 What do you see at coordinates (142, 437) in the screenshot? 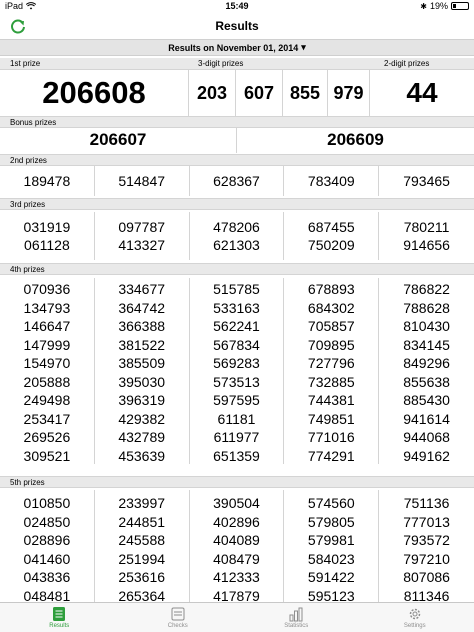
I see `prize-number: 432789` at bounding box center [142, 437].